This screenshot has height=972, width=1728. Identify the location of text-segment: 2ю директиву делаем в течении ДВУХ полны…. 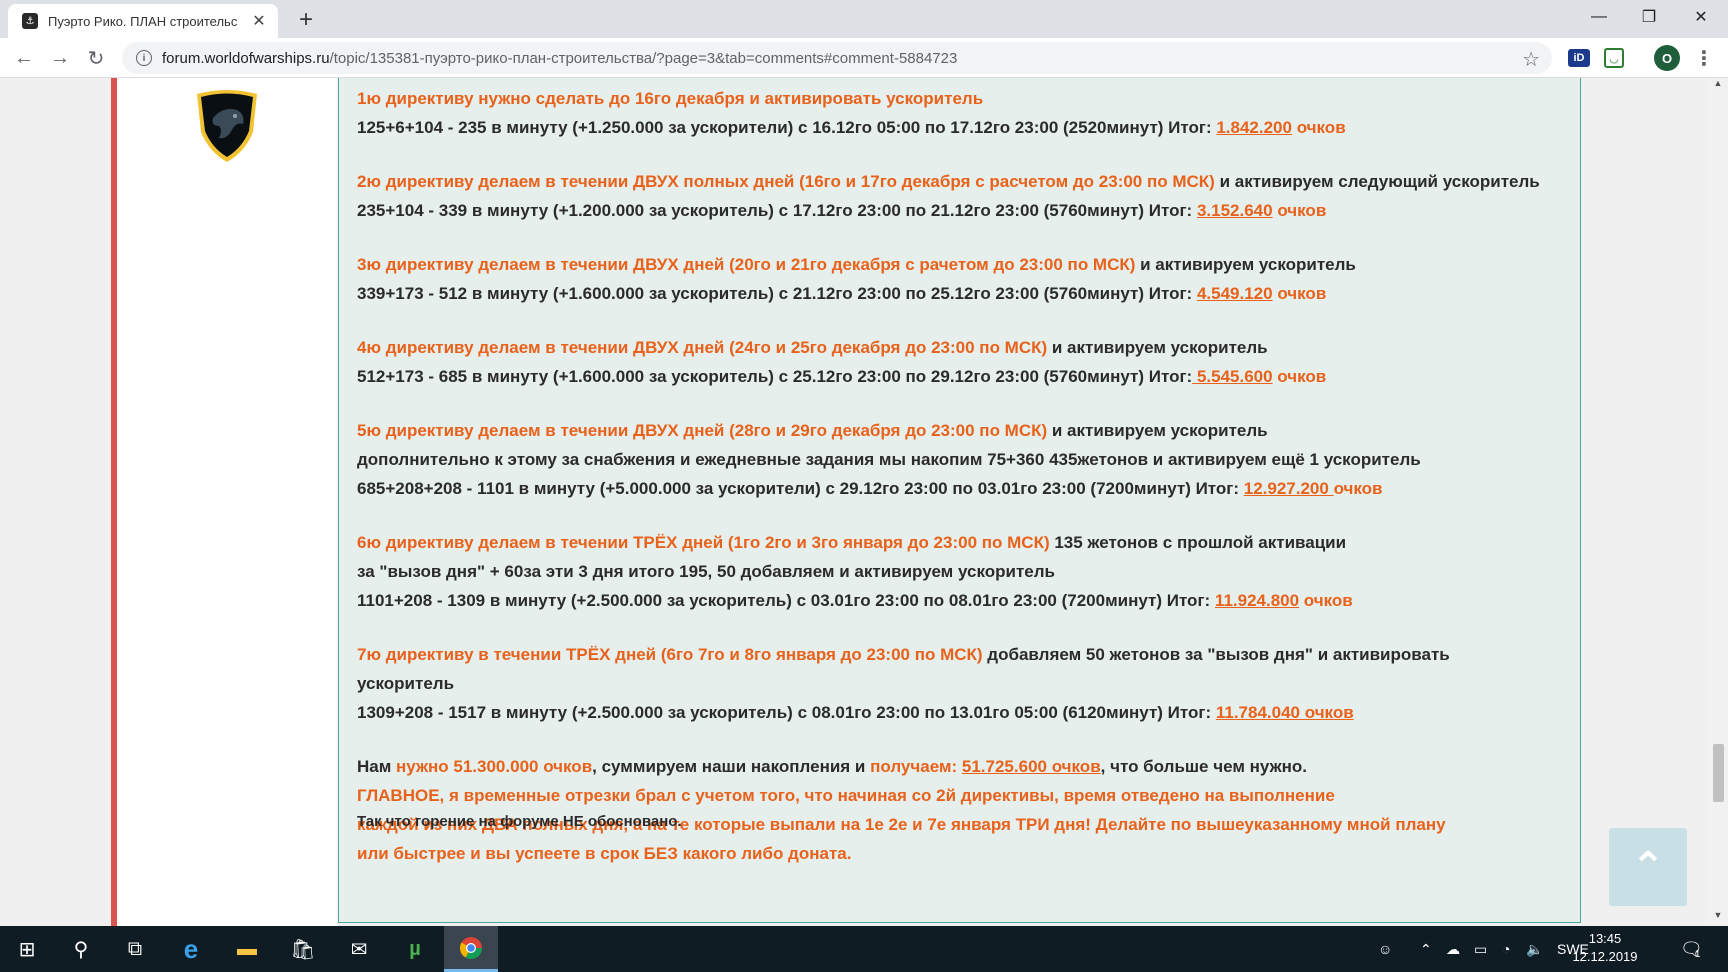
(786, 181).